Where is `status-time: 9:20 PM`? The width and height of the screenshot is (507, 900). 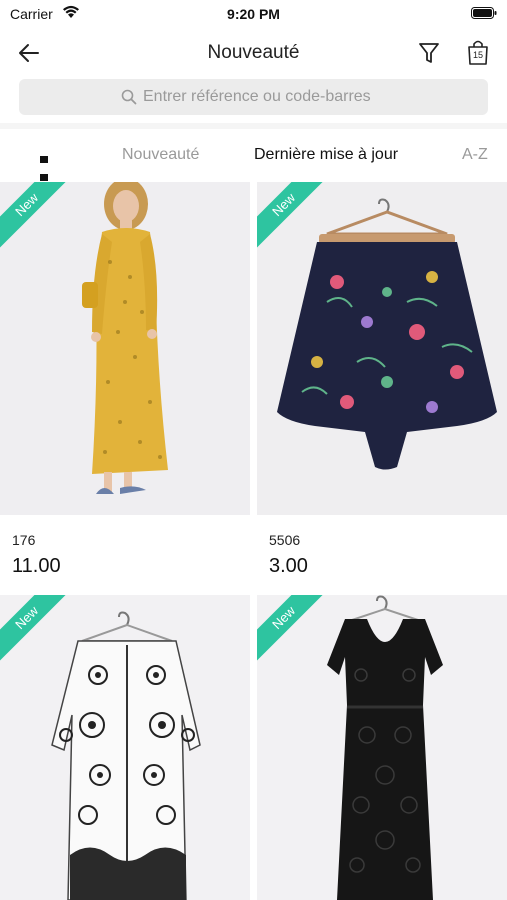
status-time: 9:20 PM is located at coordinates (253, 14).